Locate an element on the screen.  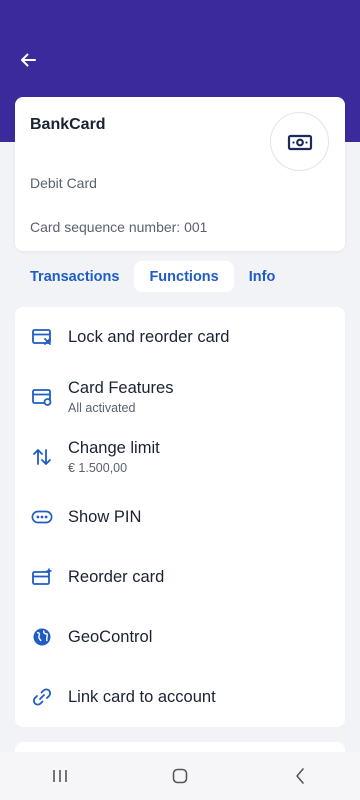
item-text: Reorder card is located at coordinates (116, 577).